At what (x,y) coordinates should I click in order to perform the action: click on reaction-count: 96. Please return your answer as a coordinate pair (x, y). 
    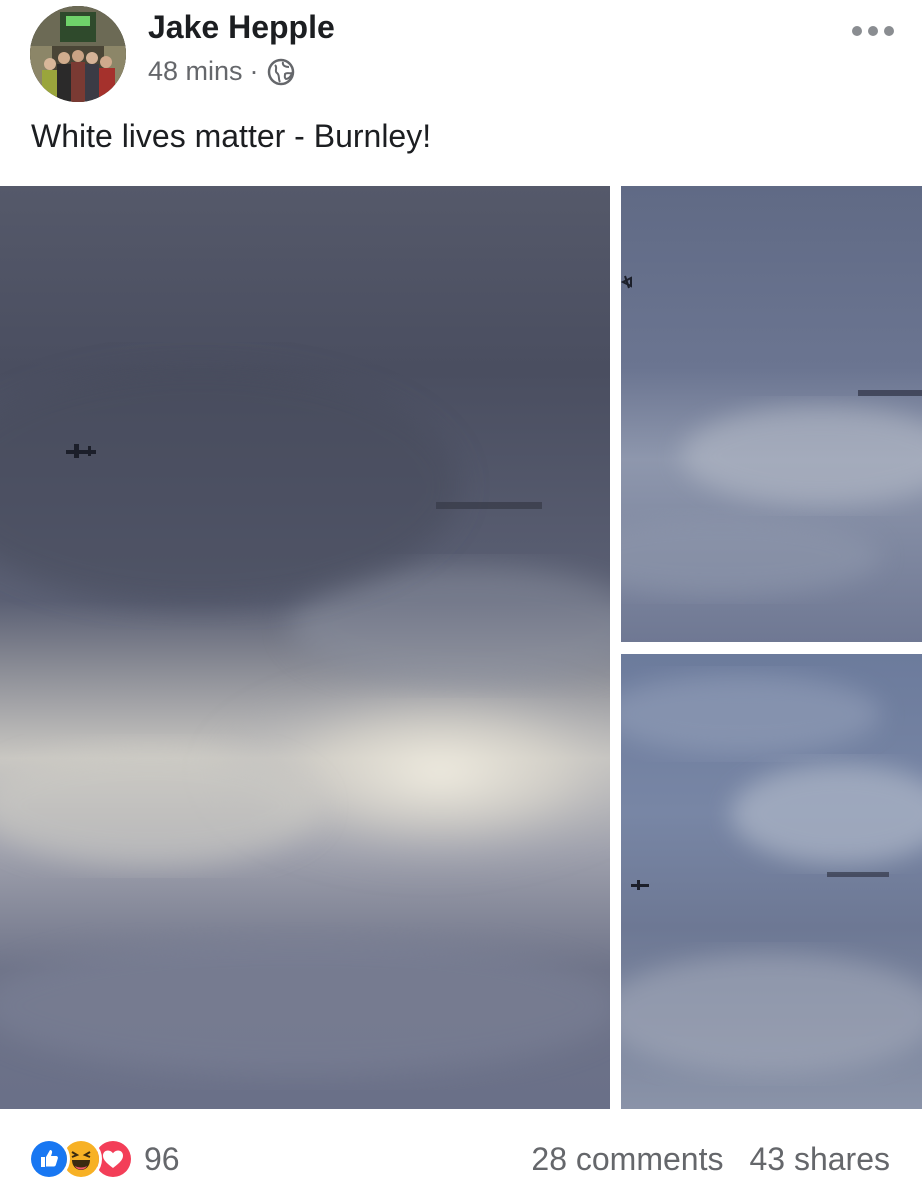
    Looking at the image, I should click on (162, 1158).